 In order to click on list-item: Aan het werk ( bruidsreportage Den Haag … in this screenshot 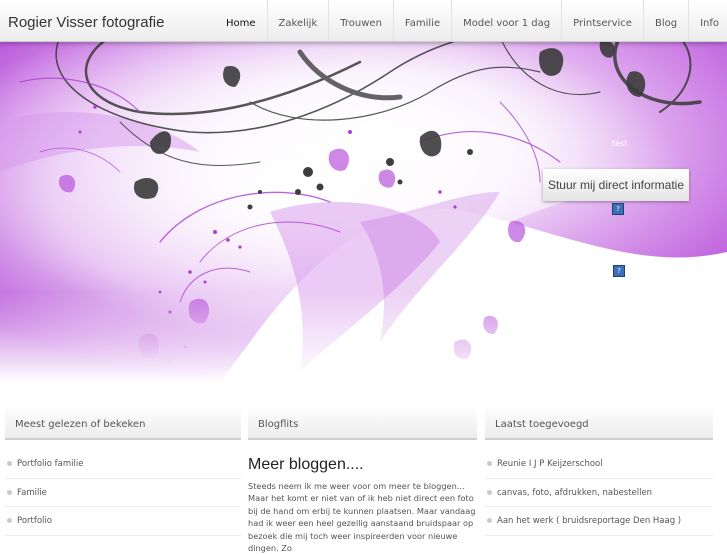, I will do `click(599, 521)`.